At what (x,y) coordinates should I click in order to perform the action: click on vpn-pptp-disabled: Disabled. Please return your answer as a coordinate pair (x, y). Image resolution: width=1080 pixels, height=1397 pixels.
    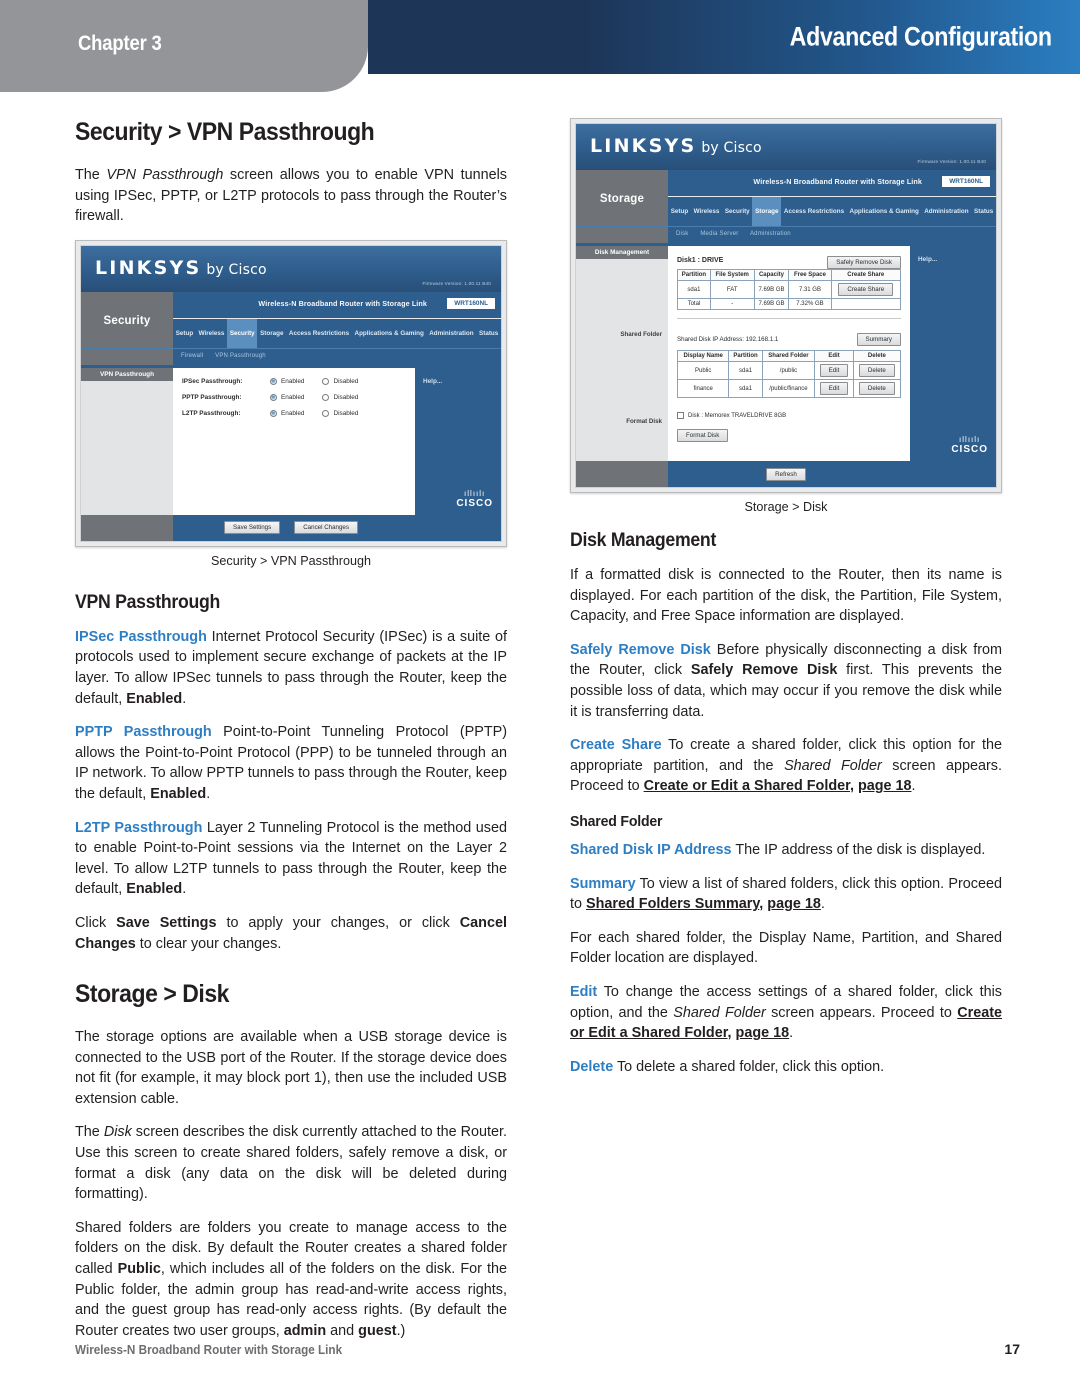
    Looking at the image, I should click on (340, 397).